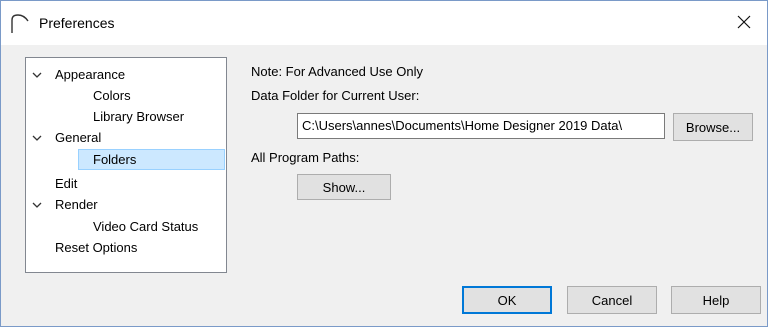 This screenshot has width=768, height=327. I want to click on tree-item-label: General, so click(78, 137).